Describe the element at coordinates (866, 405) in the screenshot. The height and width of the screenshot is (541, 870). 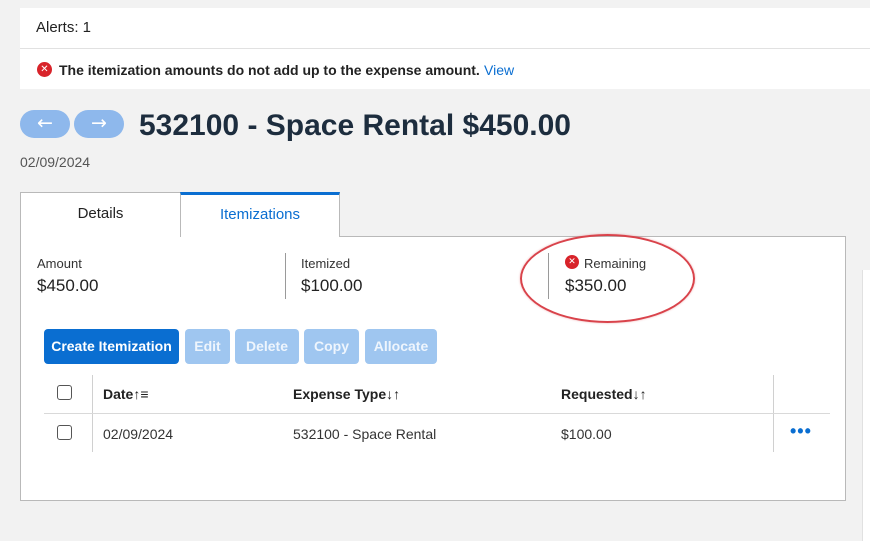
I see `side-panel-edge` at that location.